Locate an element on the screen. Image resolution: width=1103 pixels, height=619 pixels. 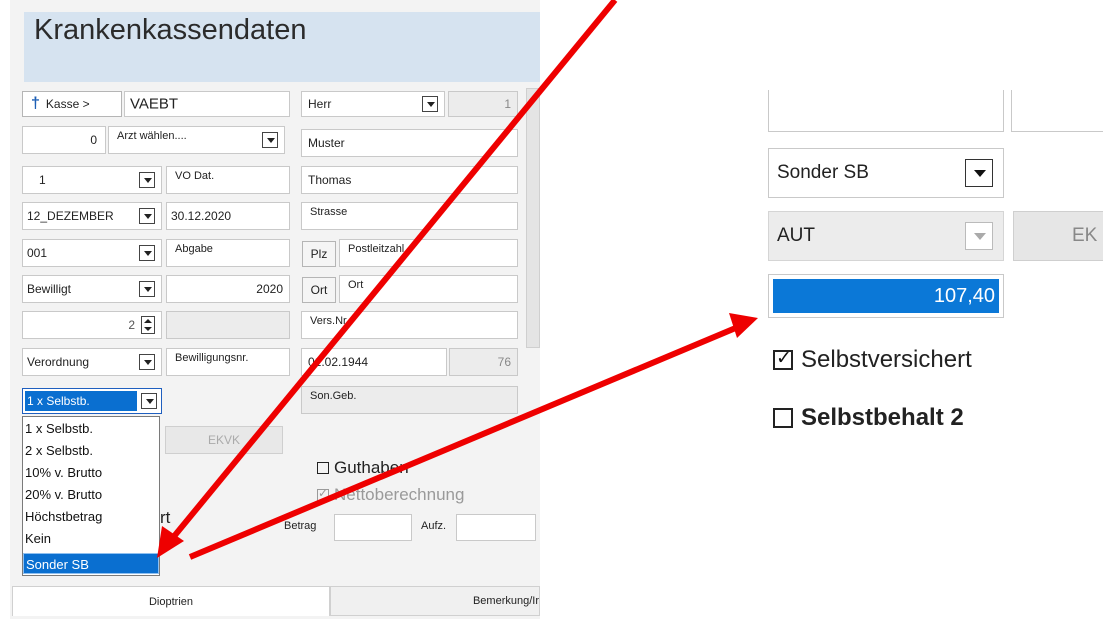
ort-button: Ort is located at coordinates (319, 290).